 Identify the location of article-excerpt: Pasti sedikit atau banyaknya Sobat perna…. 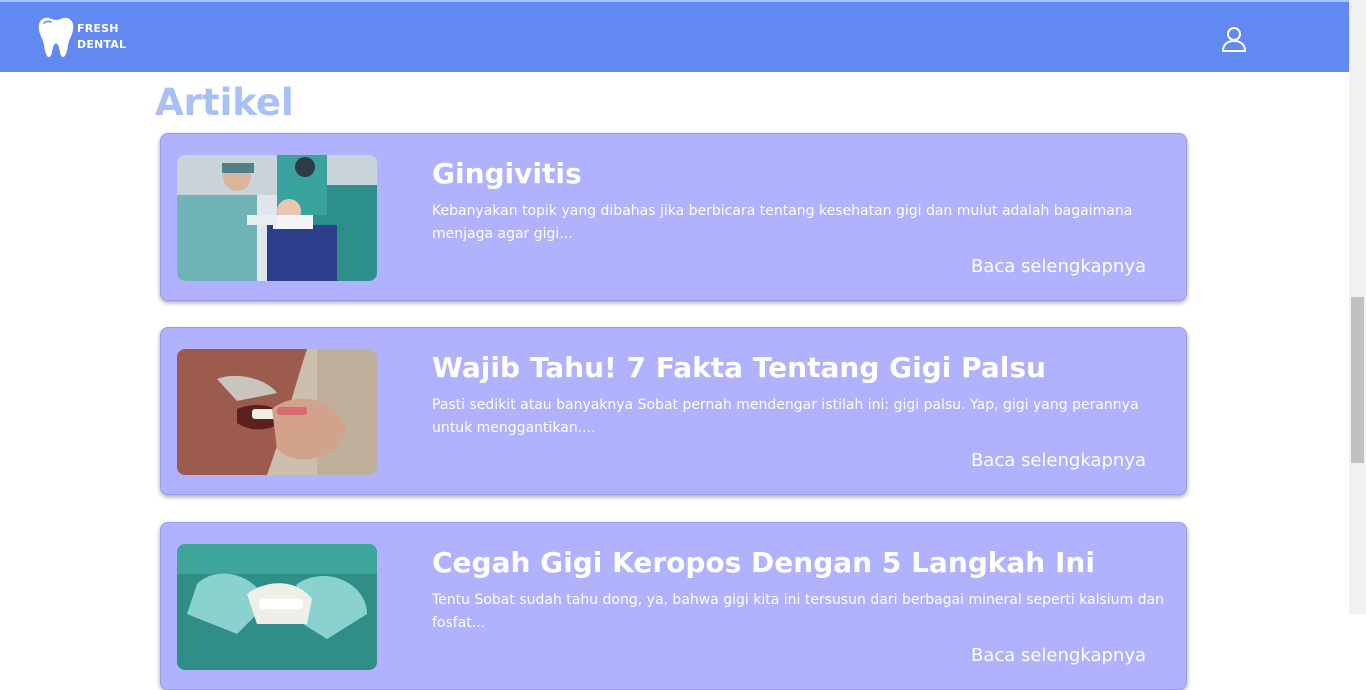
(785, 416).